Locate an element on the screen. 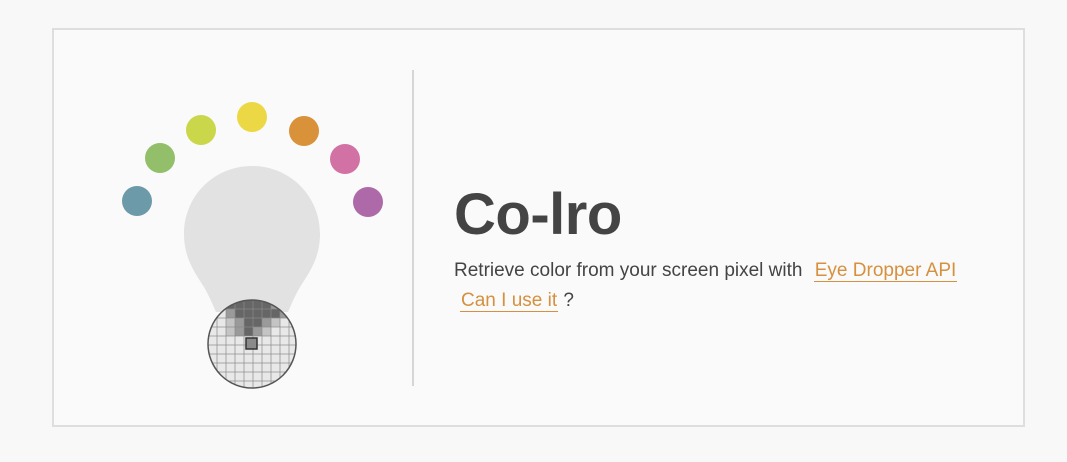 Image resolution: width=1067 pixels, height=462 pixels. eye-dropper-api-link: Eye Dropper API is located at coordinates (885, 271).